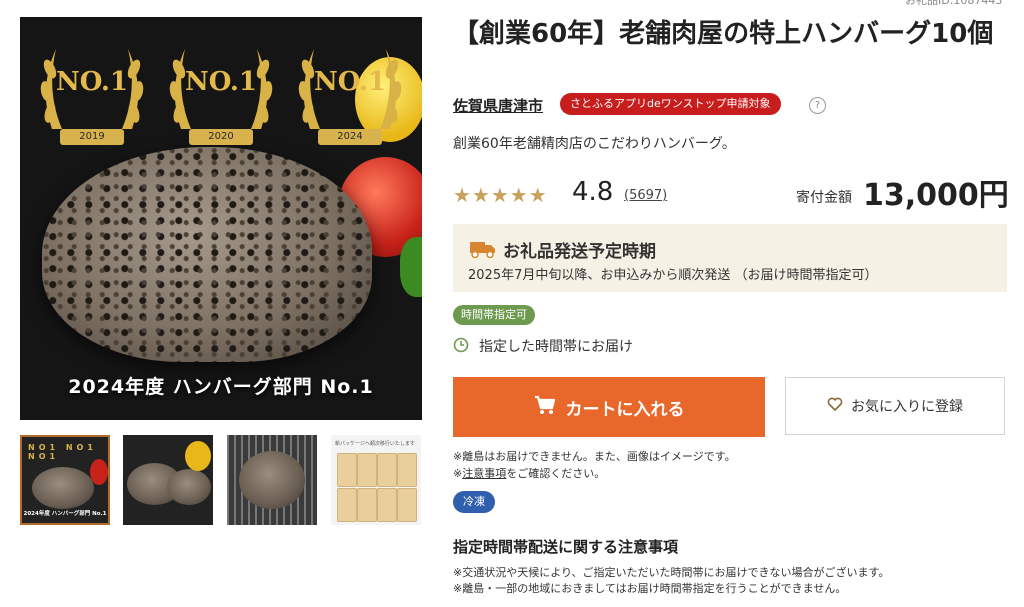 This screenshot has width=1024, height=607. Describe the element at coordinates (817, 105) in the screenshot. I see `help-icon: ?` at that location.